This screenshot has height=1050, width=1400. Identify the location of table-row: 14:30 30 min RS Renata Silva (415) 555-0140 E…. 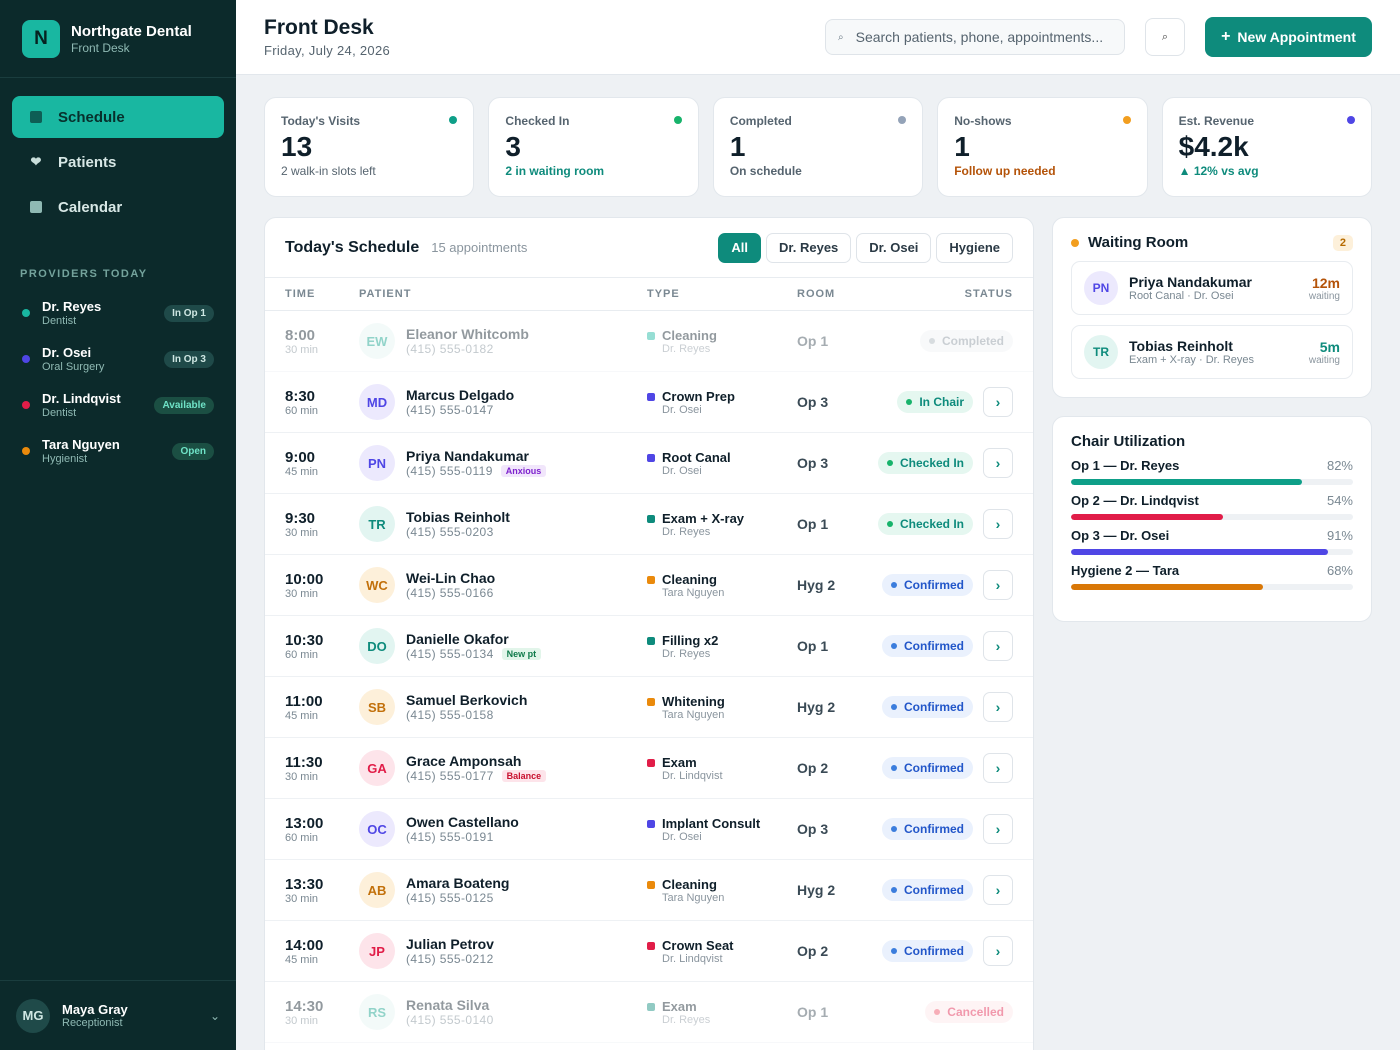
(649, 1012).